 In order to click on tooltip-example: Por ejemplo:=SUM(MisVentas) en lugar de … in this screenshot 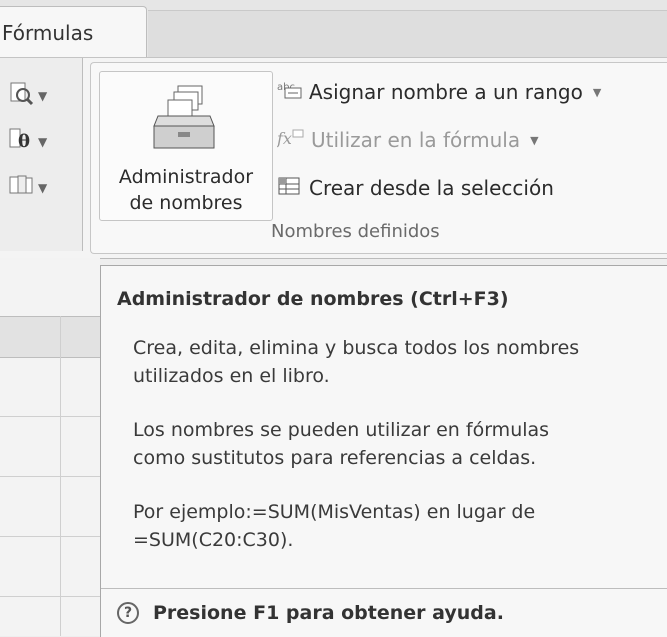, I will do `click(334, 526)`.